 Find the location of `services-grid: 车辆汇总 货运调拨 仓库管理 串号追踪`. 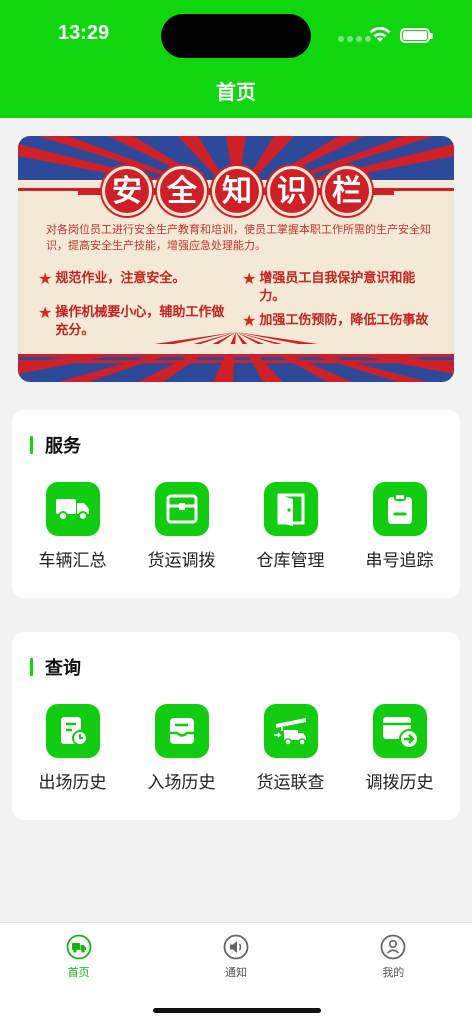

services-grid: 车辆汇总 货运调拨 仓库管理 串号追踪 is located at coordinates (236, 526).